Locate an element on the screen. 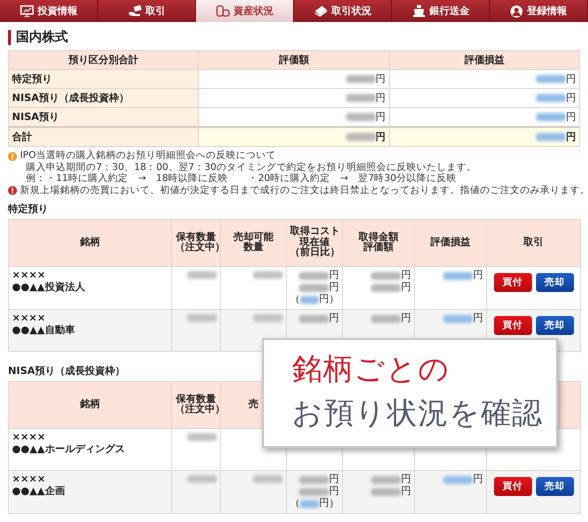 This screenshot has width=588, height=522. section-title: NISA預り（成長投資枠） is located at coordinates (67, 371).